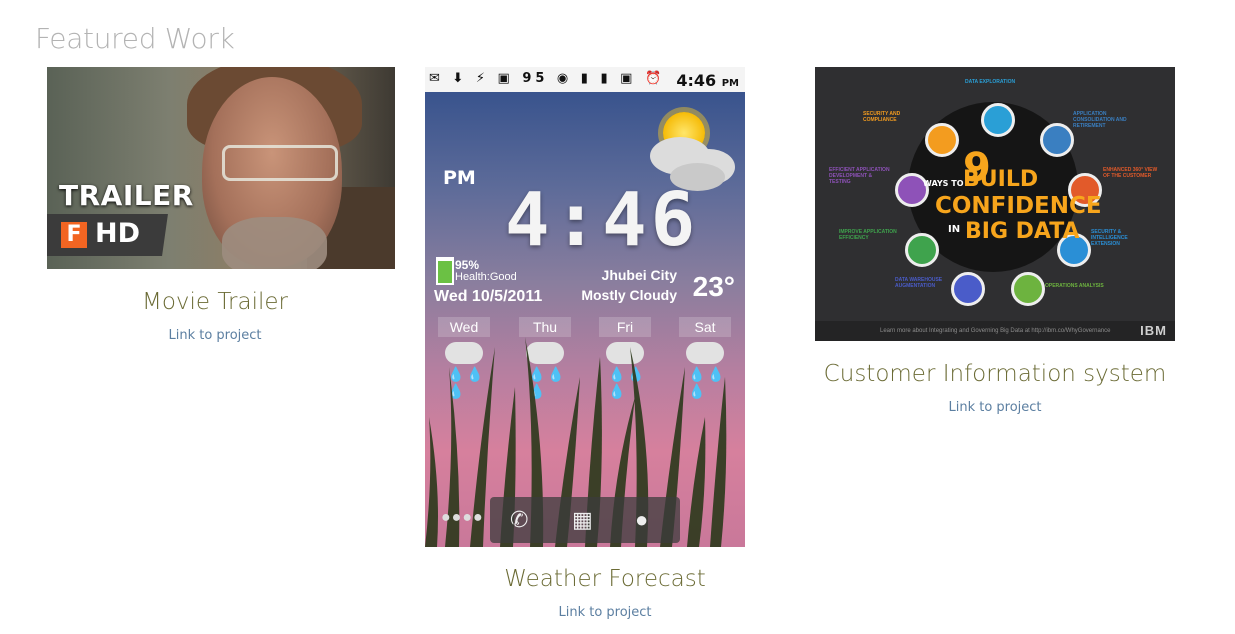  What do you see at coordinates (1028, 289) in the screenshot?
I see `chart-line-icon` at bounding box center [1028, 289].